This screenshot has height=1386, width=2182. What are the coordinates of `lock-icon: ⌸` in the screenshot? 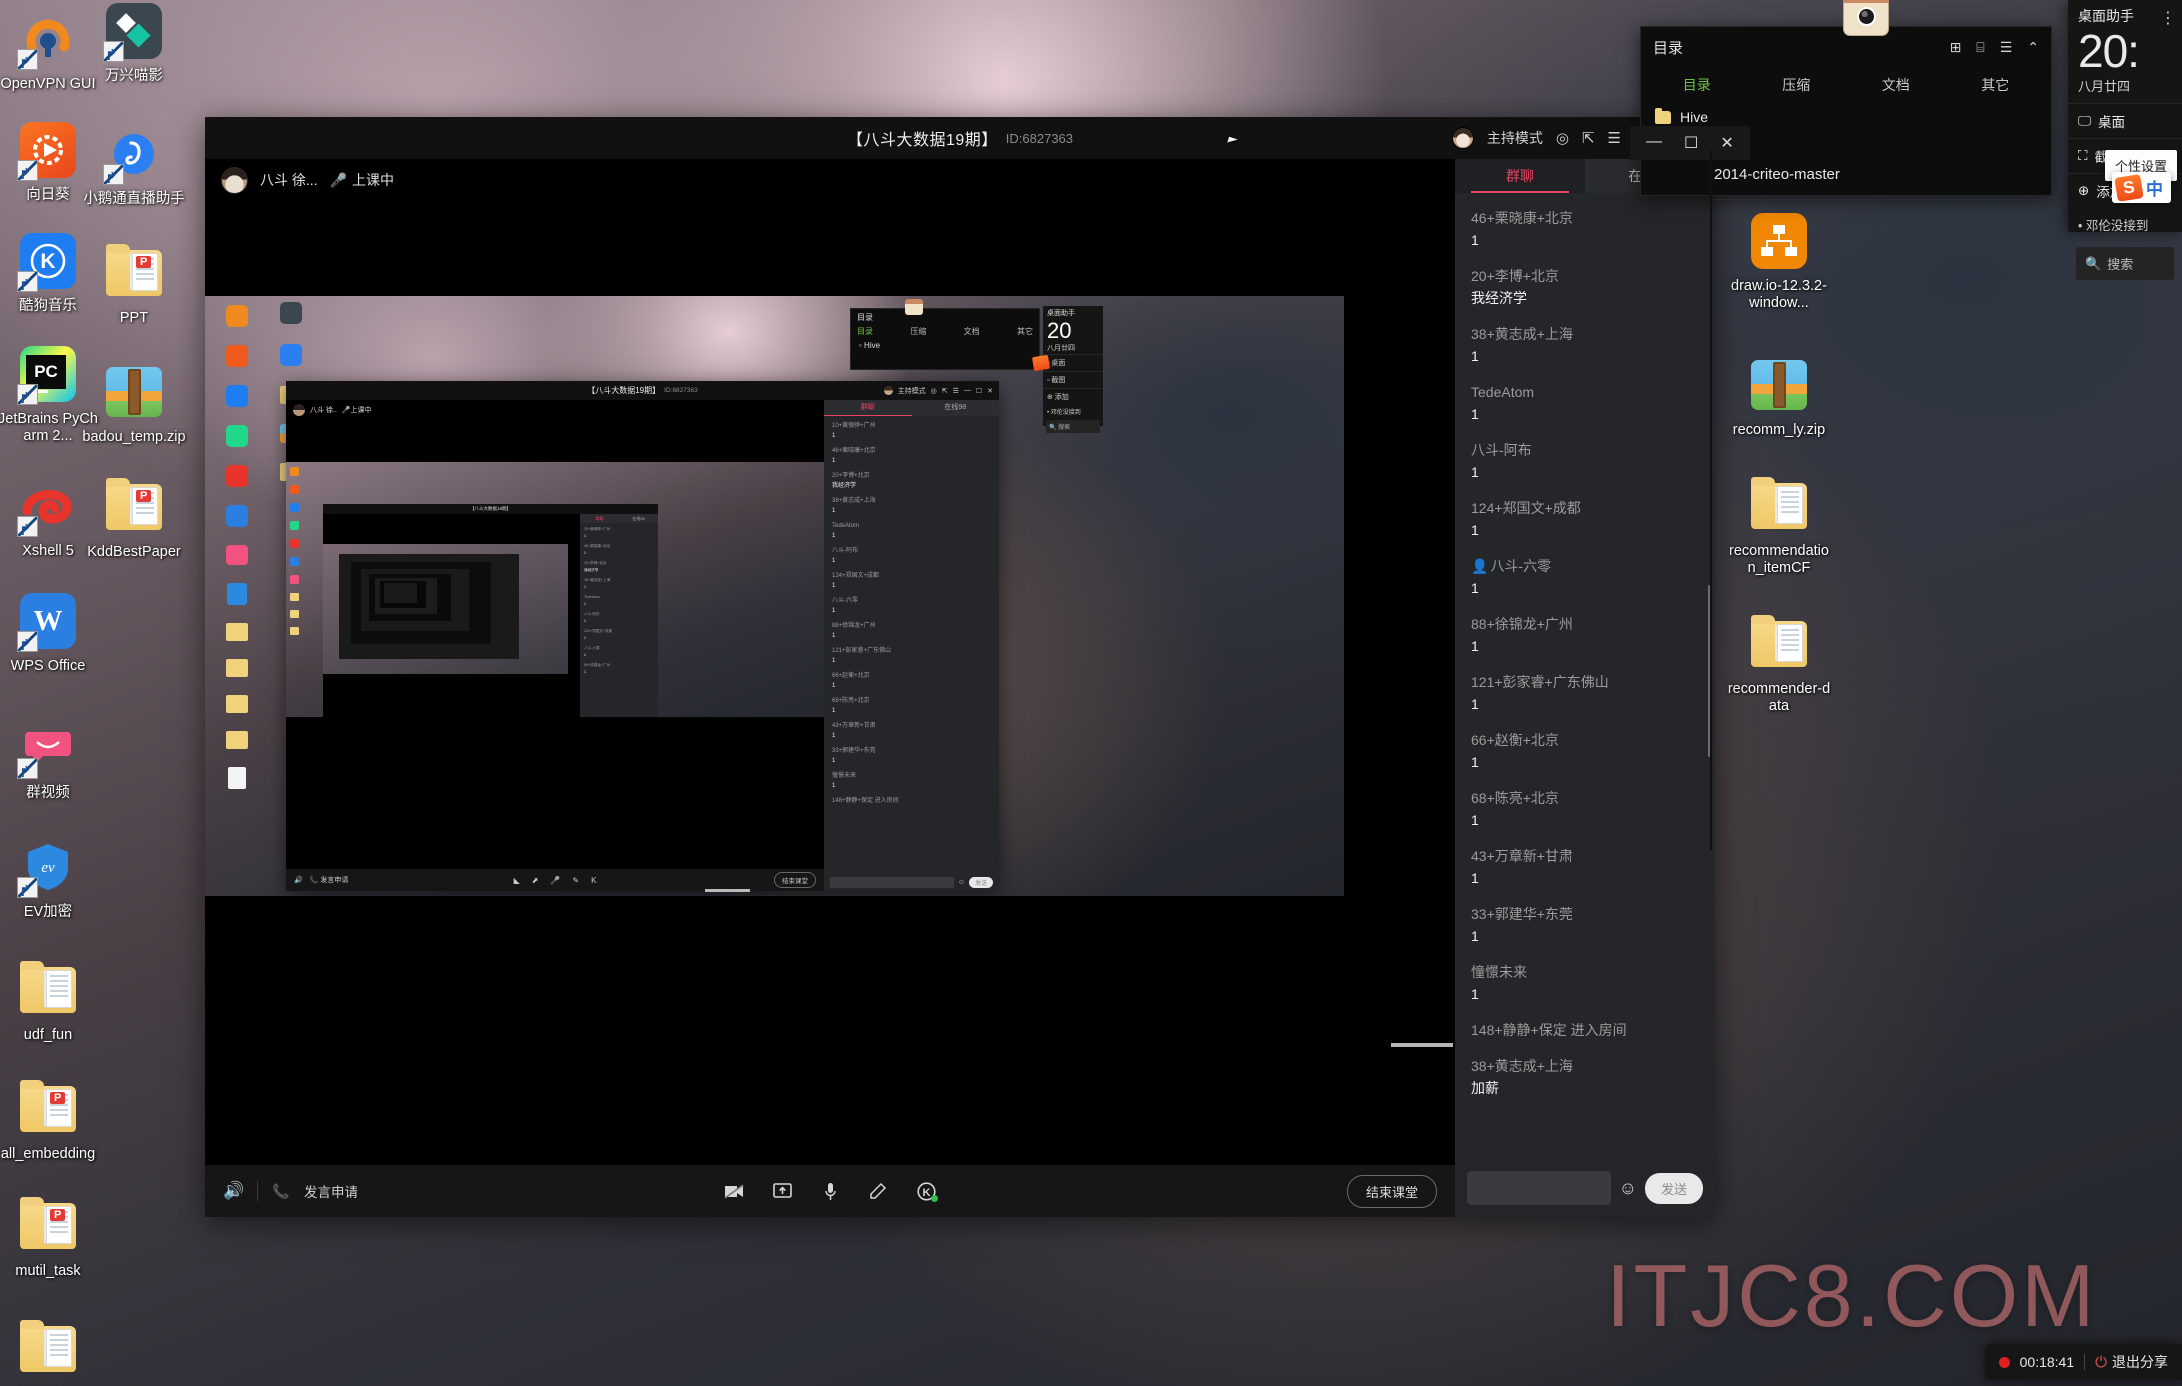 It's located at (1980, 47).